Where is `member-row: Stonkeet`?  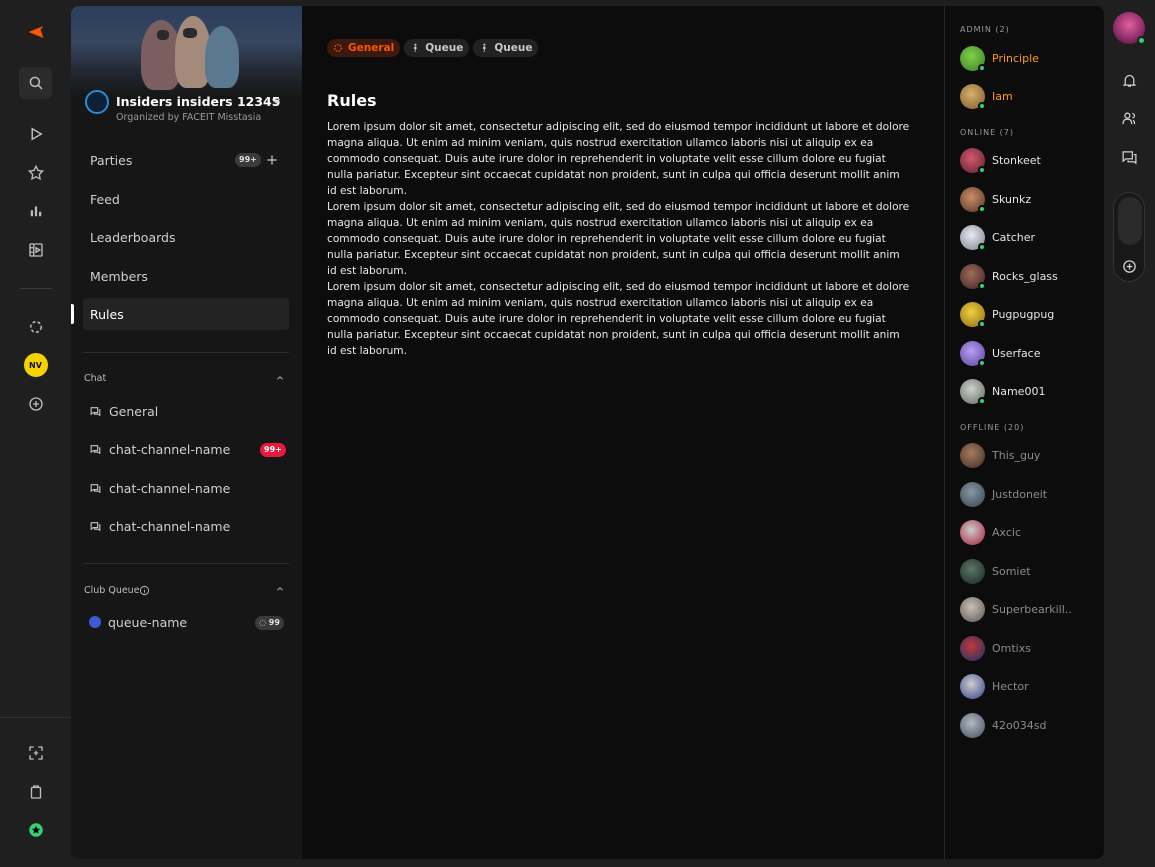
member-row: Stonkeet is located at coordinates (1000, 160).